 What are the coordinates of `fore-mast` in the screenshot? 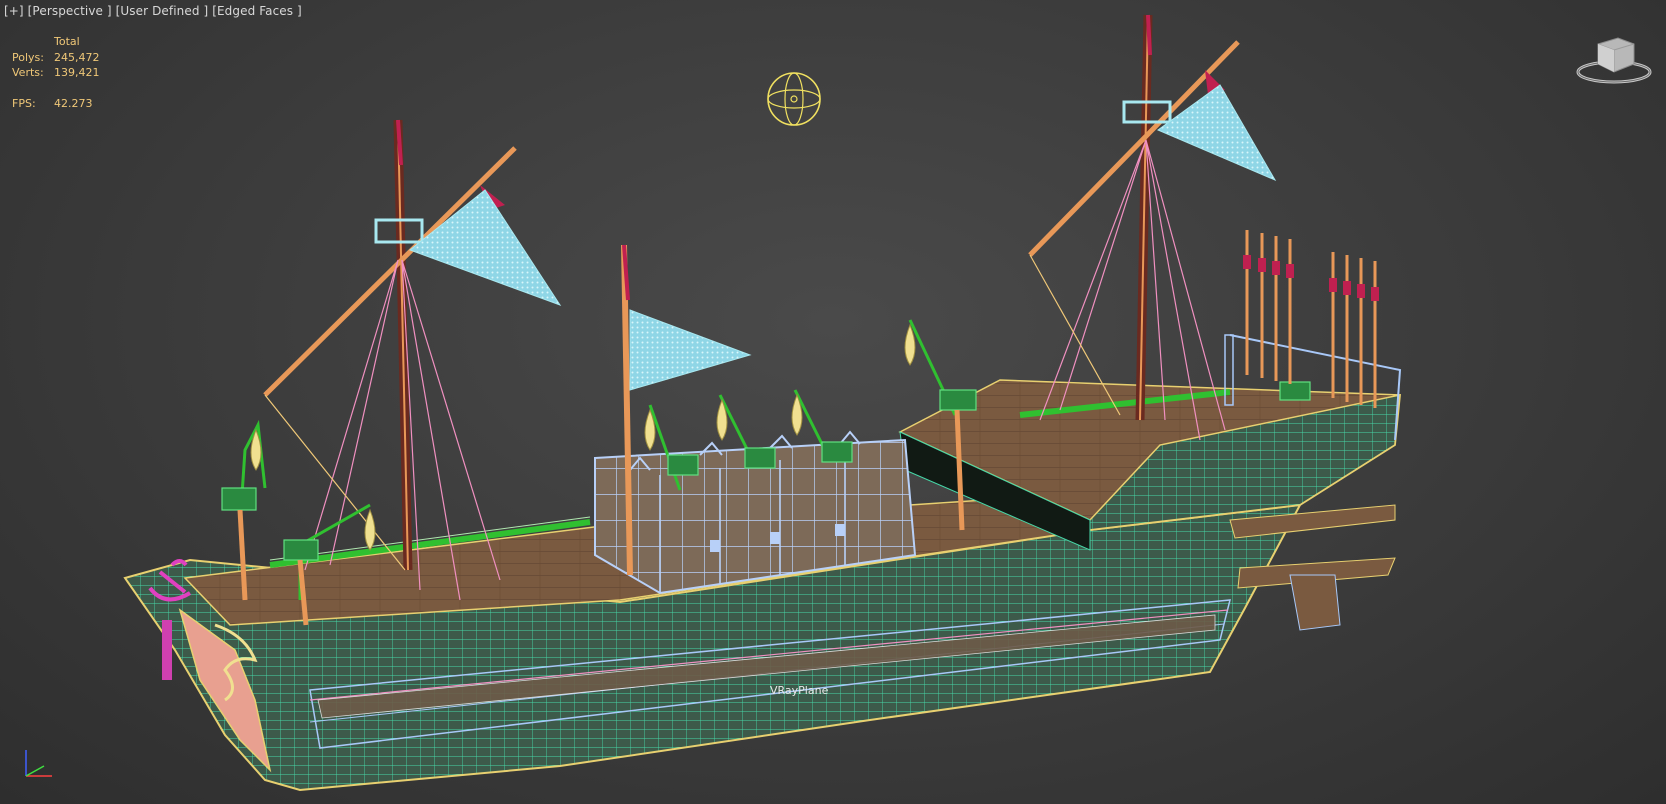 It's located at (390, 345).